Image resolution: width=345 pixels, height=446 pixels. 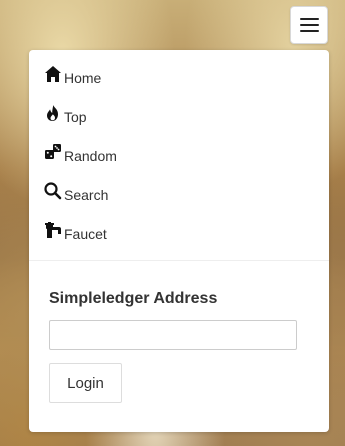 What do you see at coordinates (85, 383) in the screenshot?
I see `login-button: Login` at bounding box center [85, 383].